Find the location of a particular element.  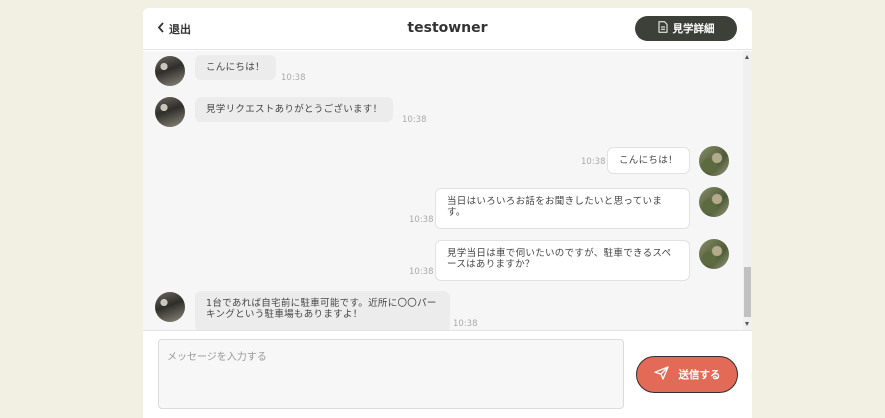

message-row: 10:38 見学当日は車で伺いたいのですが、駐車できるスペースはありますか？ is located at coordinates (443, 259).